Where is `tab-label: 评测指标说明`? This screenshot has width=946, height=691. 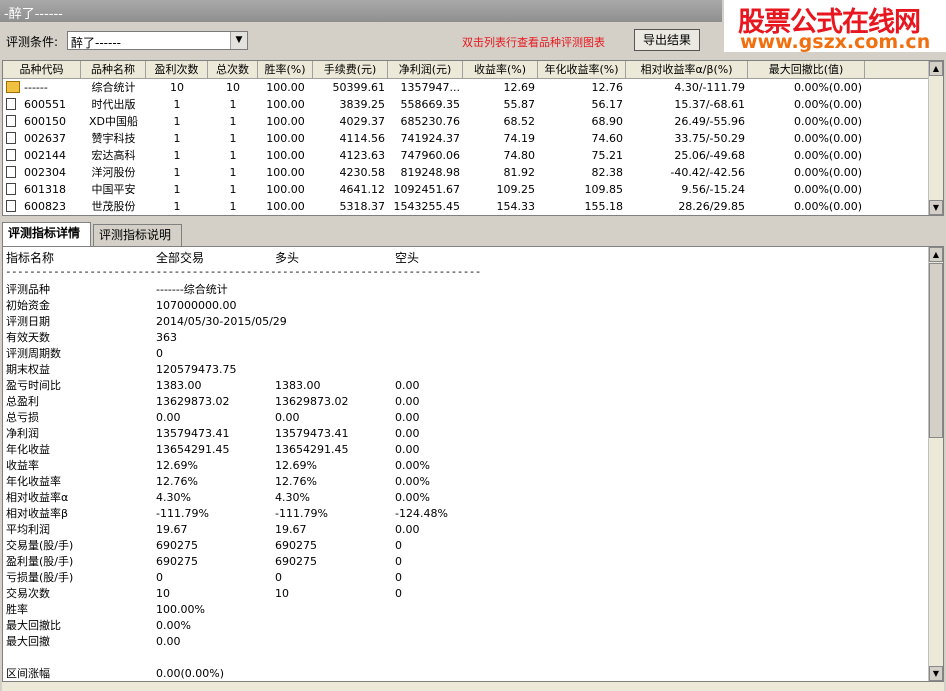
tab-label: 评测指标说明 is located at coordinates (135, 235).